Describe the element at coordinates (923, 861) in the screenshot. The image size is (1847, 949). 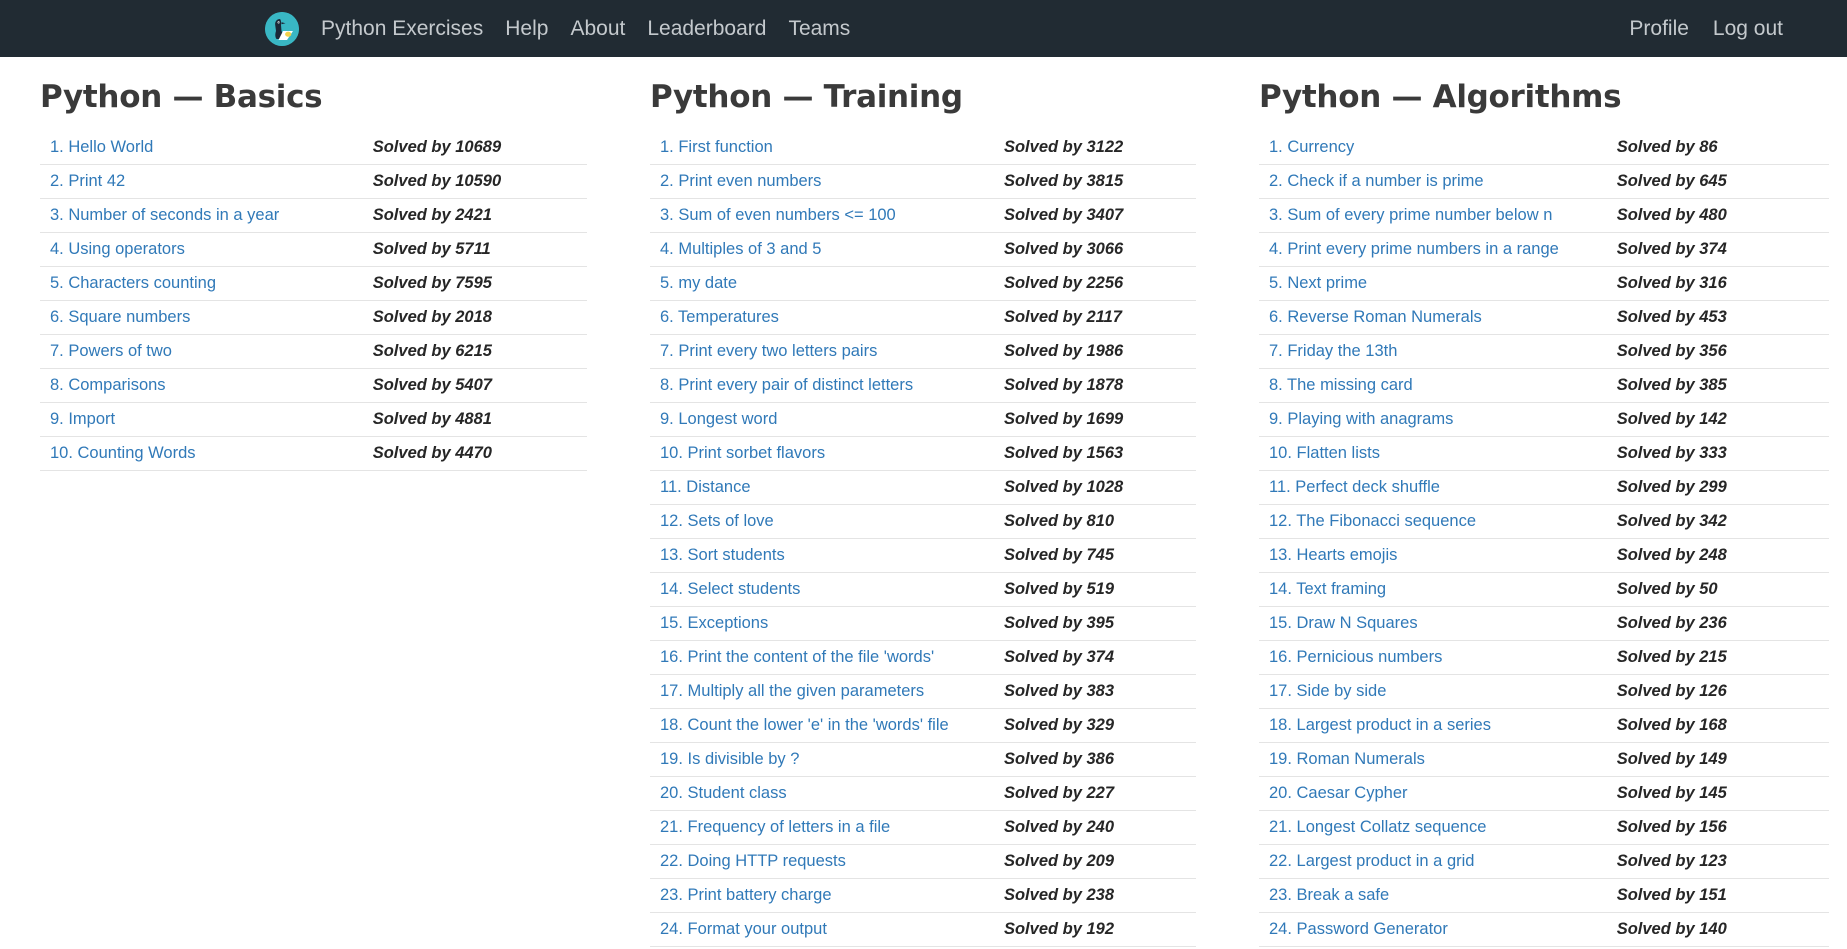
I see `table-row: 22. Doing HTTP requests Solved by 209` at that location.